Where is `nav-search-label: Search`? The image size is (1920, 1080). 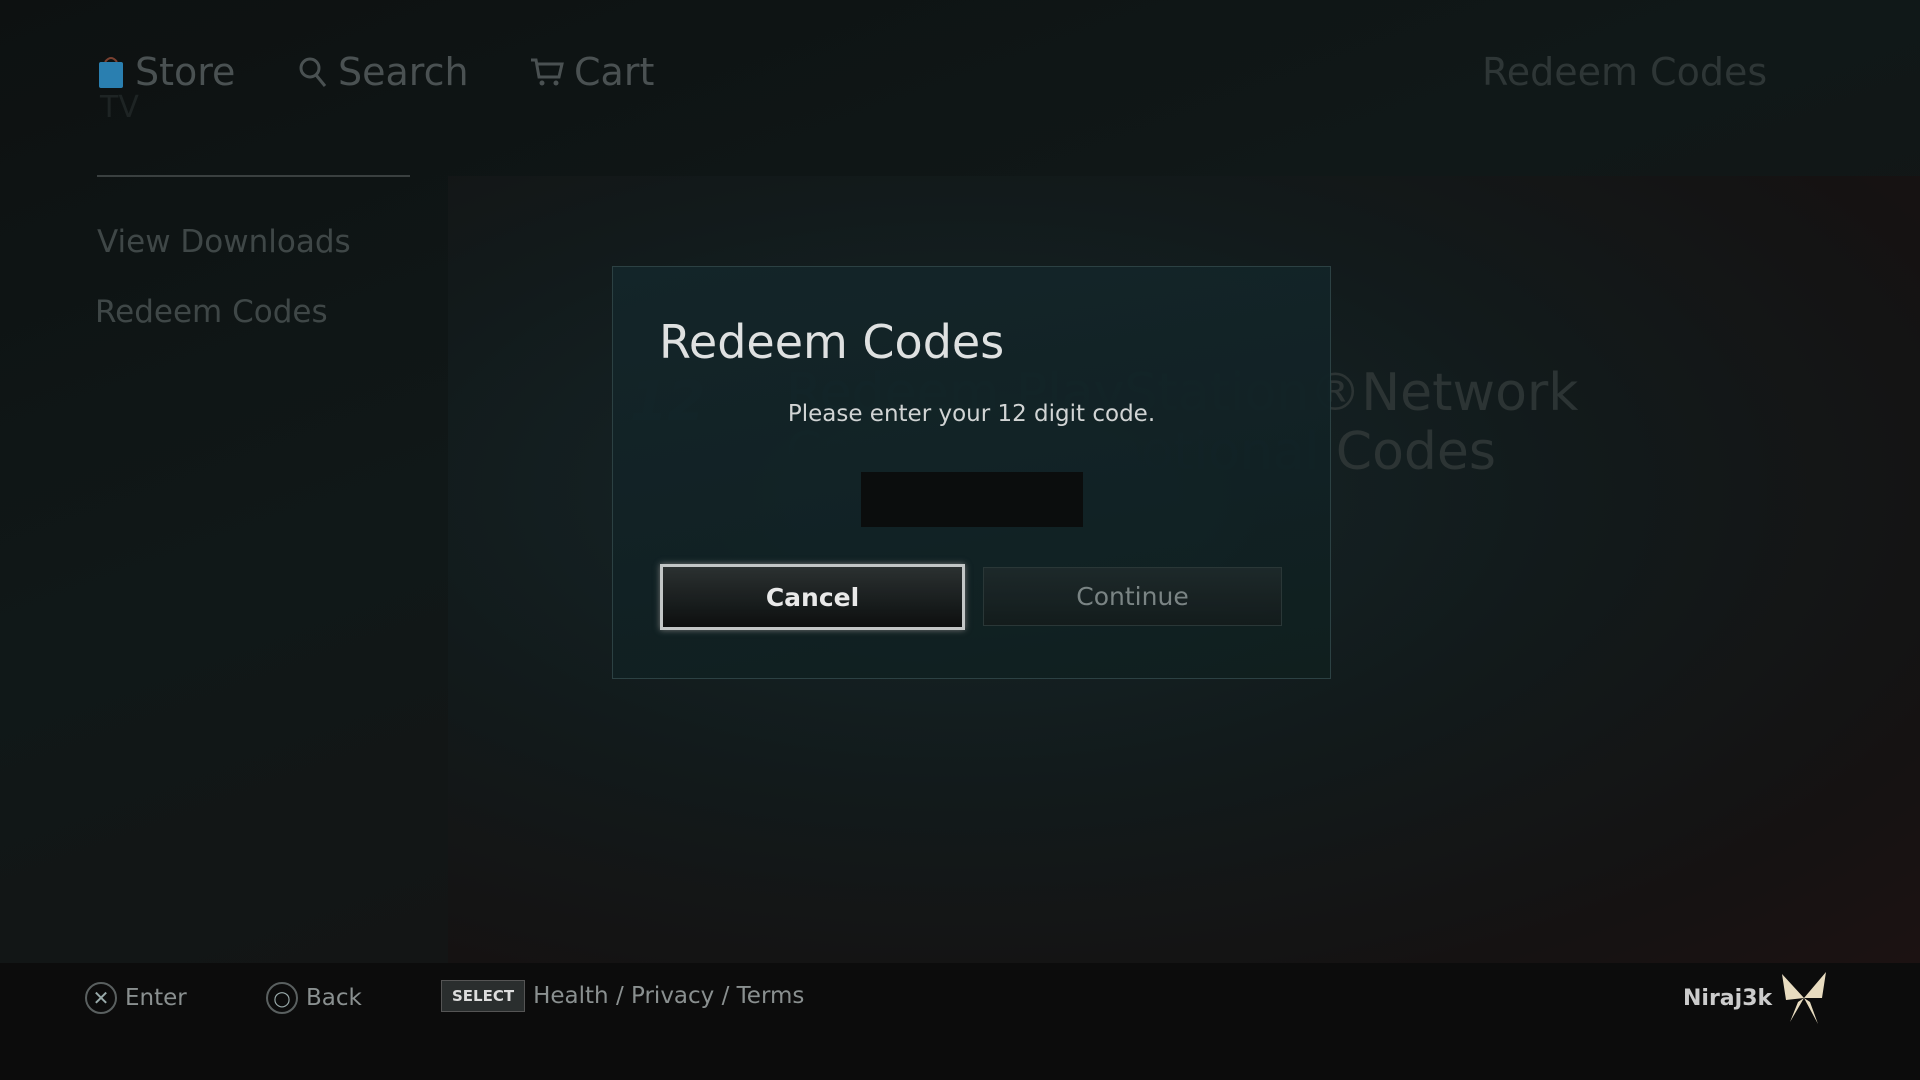
nav-search-label: Search is located at coordinates (403, 72).